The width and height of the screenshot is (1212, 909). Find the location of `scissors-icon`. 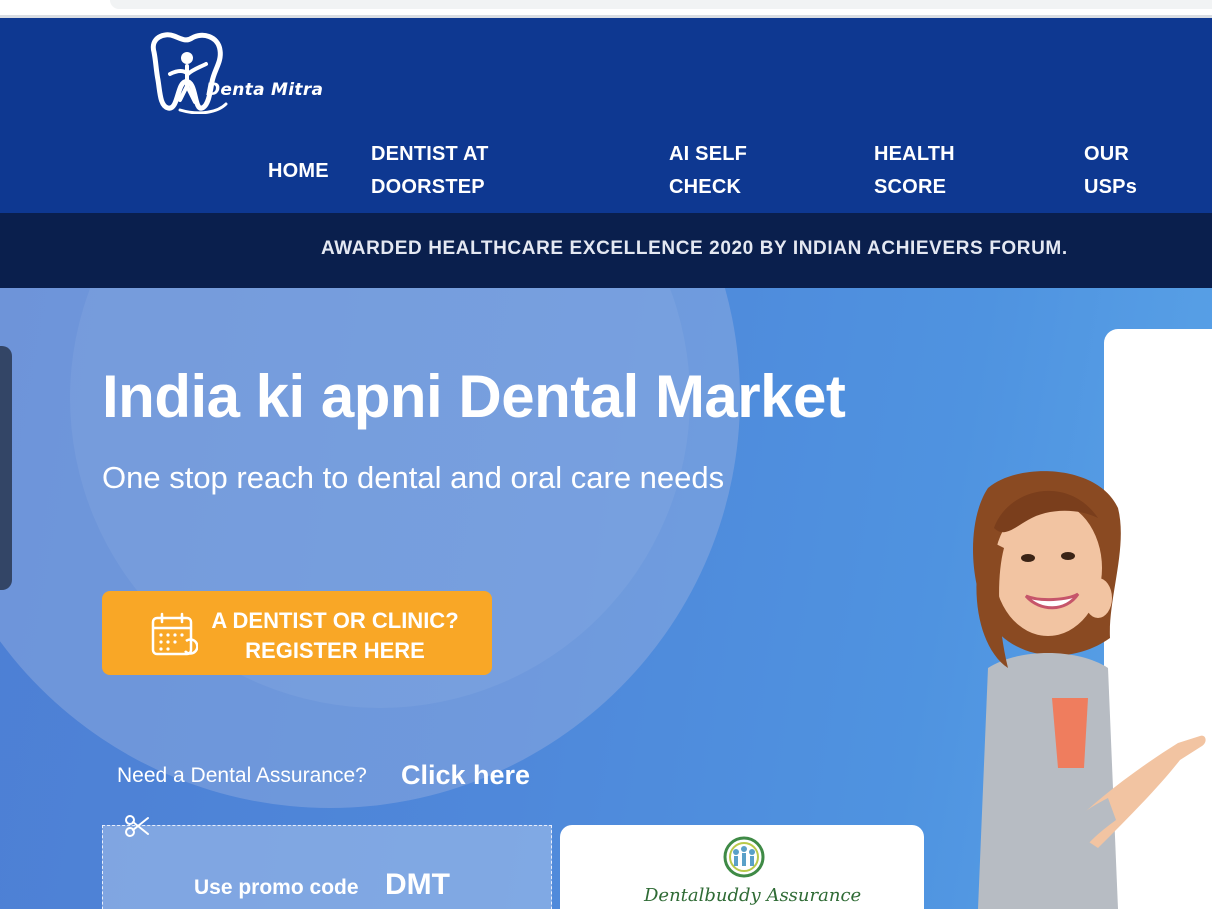

scissors-icon is located at coordinates (137, 826).